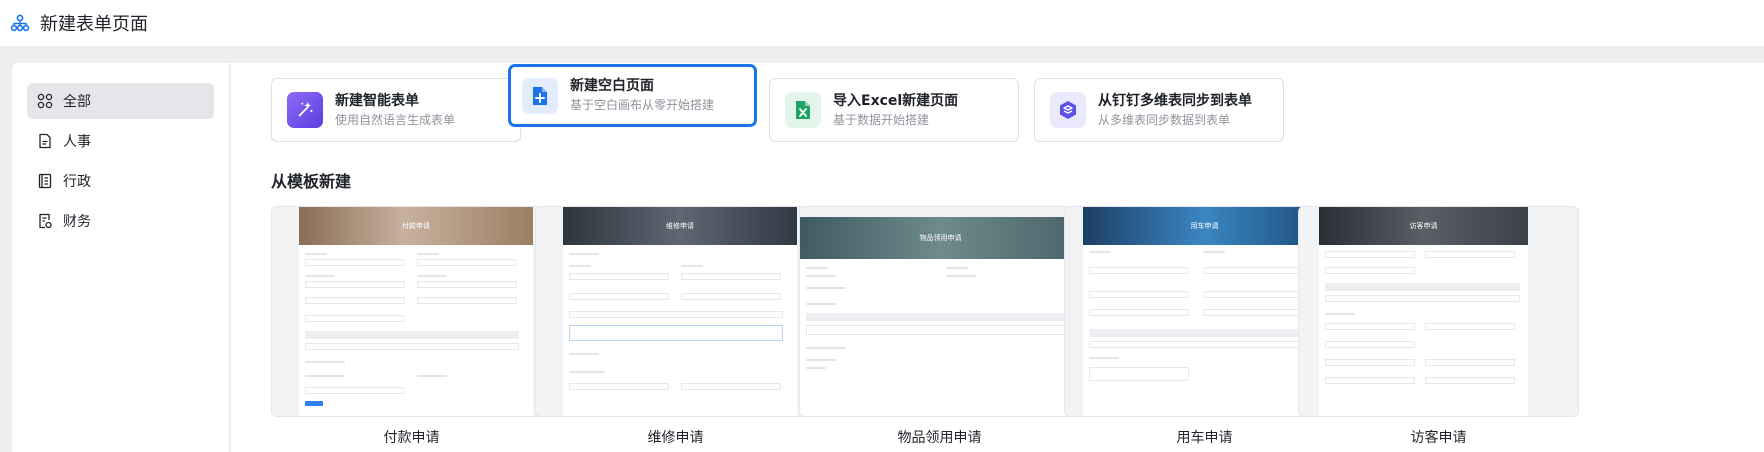 Image resolution: width=1764 pixels, height=452 pixels. What do you see at coordinates (1159, 110) in the screenshot?
I see `sync-multi-table-card: 从钉钉多维表同步到表单 从多维表同步数据到表单` at bounding box center [1159, 110].